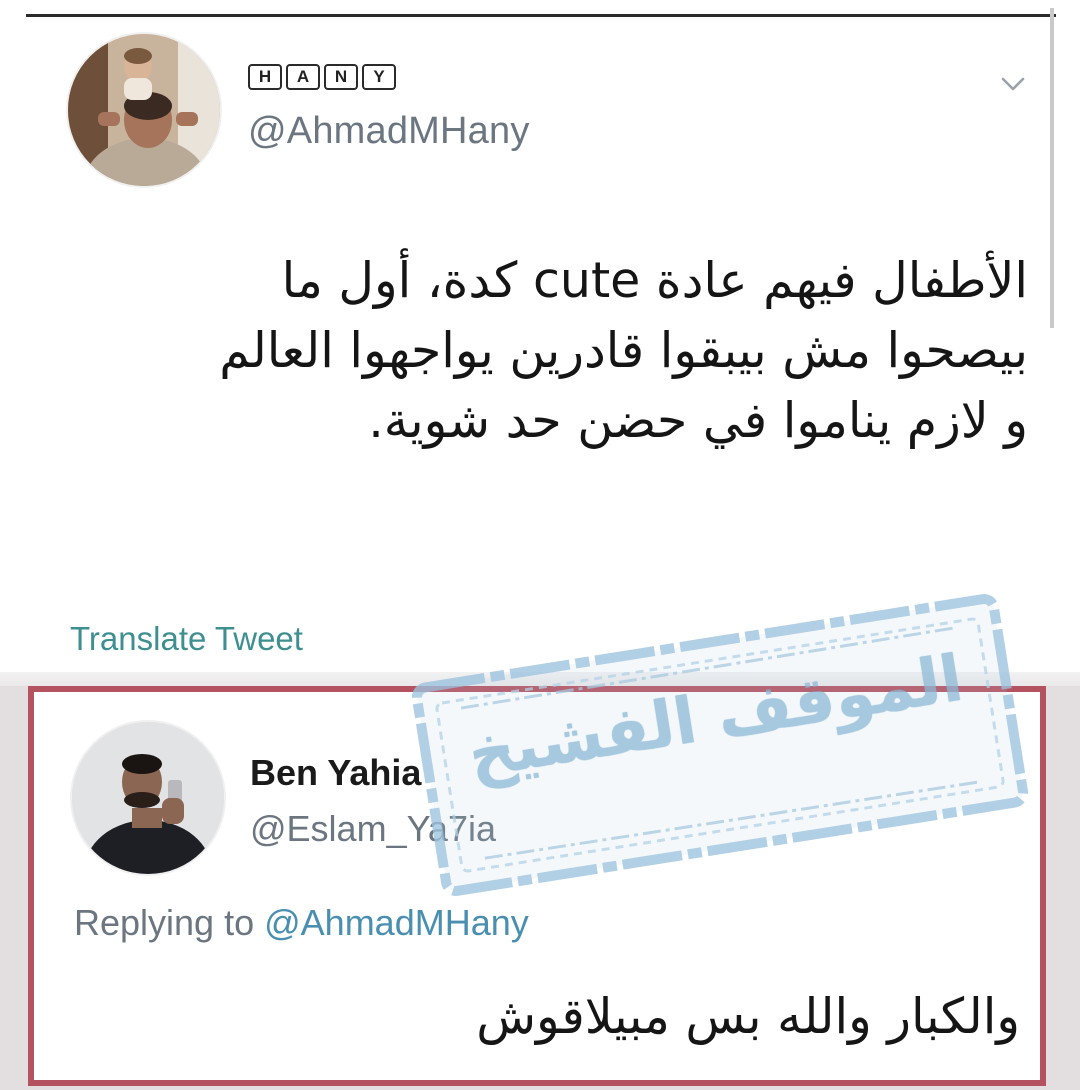 The height and width of the screenshot is (1090, 1080). I want to click on tweet-text-line: و لازم يناموا في حضن حد شوية., so click(698, 420).